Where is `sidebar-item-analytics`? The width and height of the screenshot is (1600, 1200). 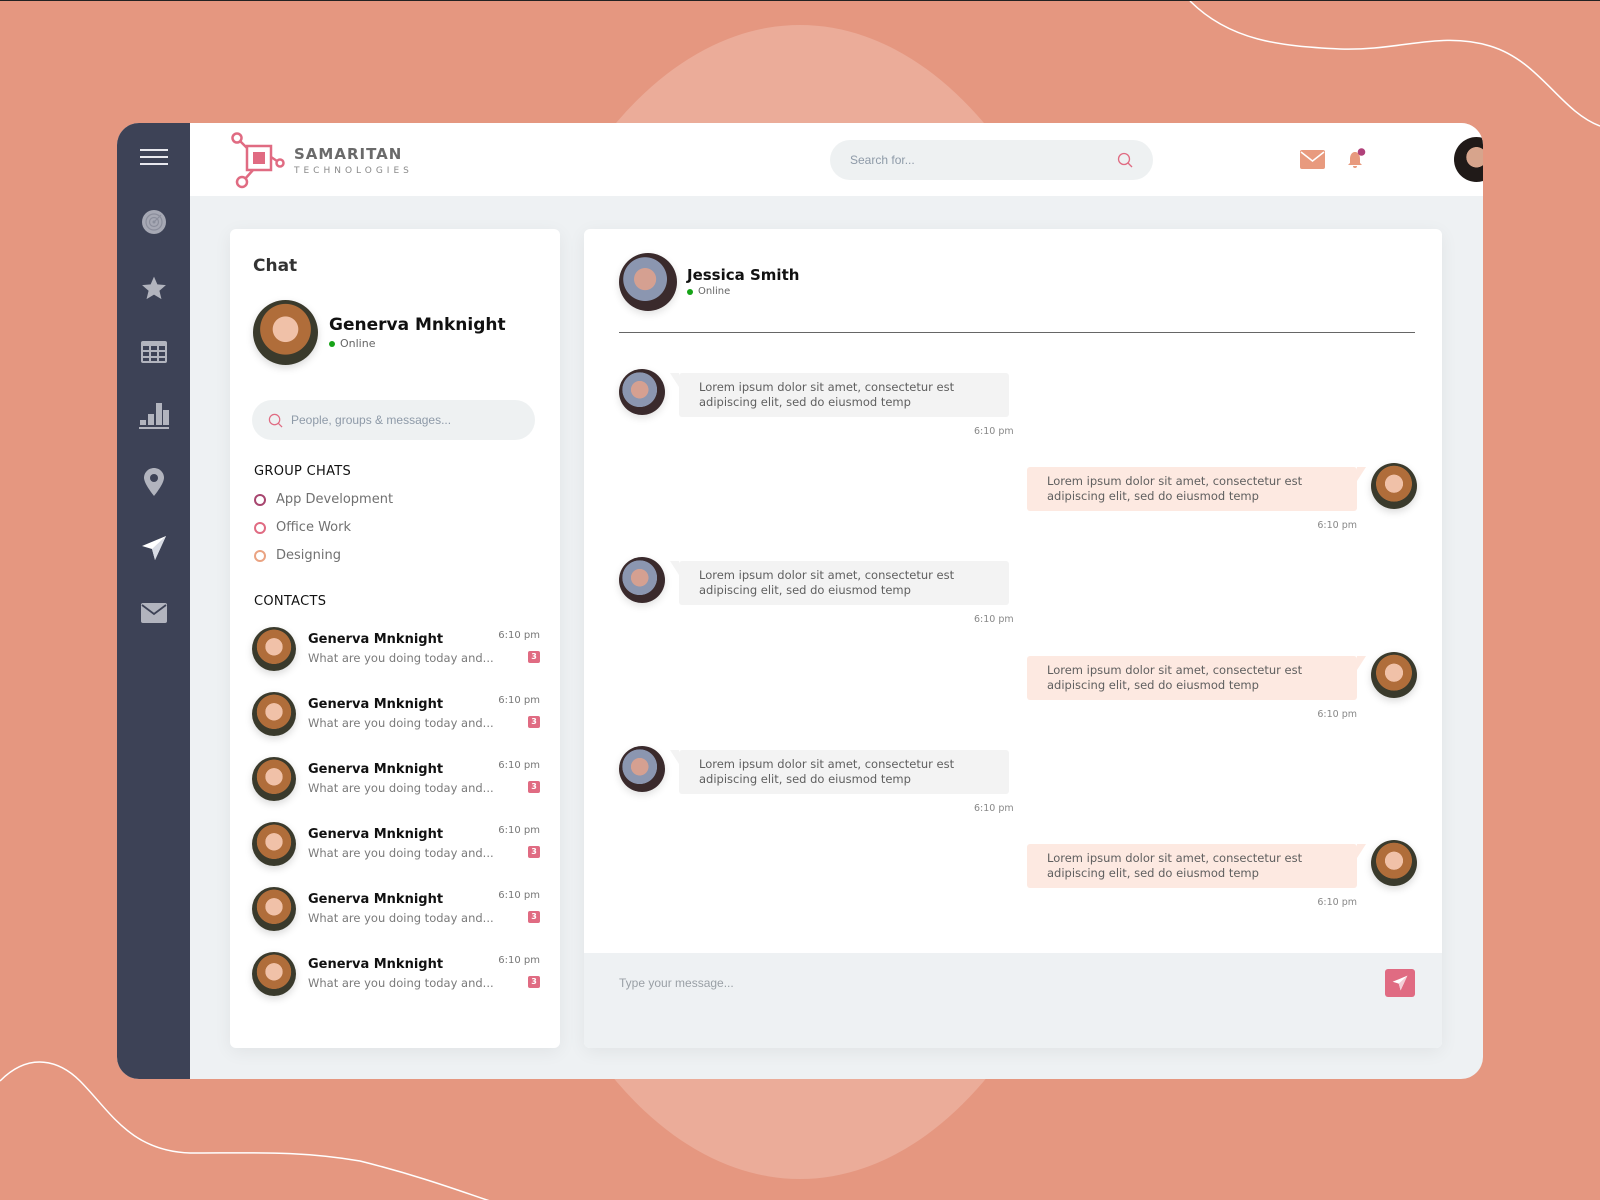 sidebar-item-analytics is located at coordinates (153, 416).